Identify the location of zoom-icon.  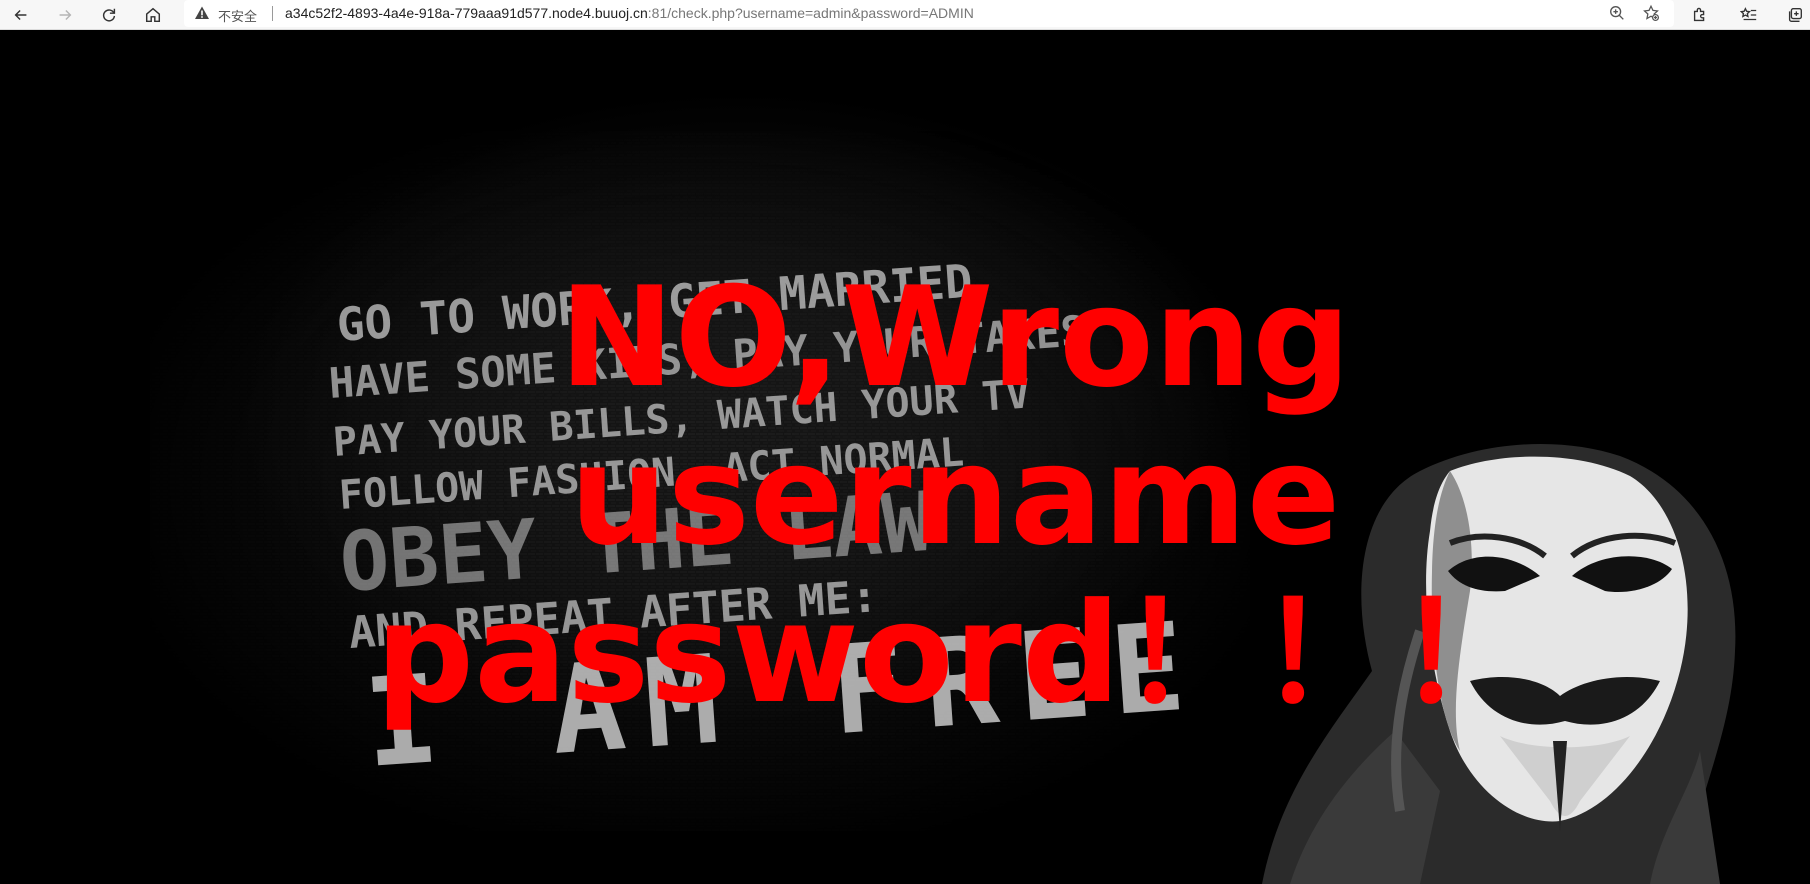
(1617, 13).